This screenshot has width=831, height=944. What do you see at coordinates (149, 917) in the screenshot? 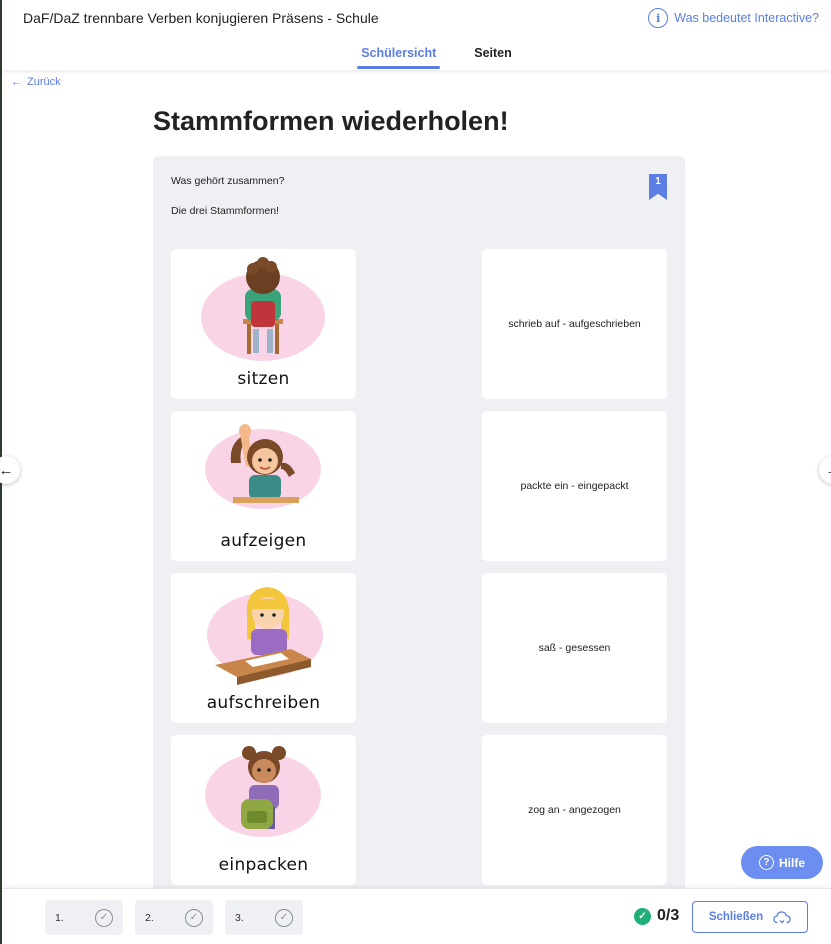
I see `step-label: 2.` at bounding box center [149, 917].